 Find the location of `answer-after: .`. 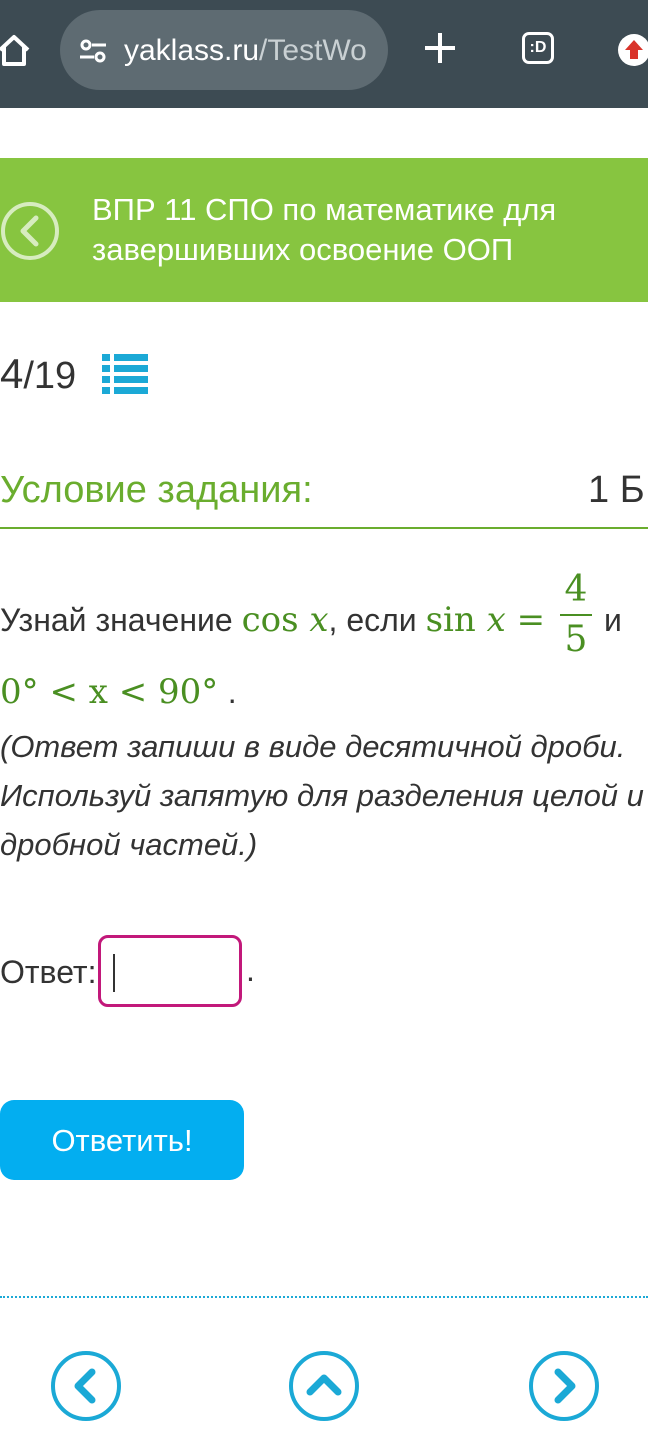

answer-after: . is located at coordinates (250, 970).